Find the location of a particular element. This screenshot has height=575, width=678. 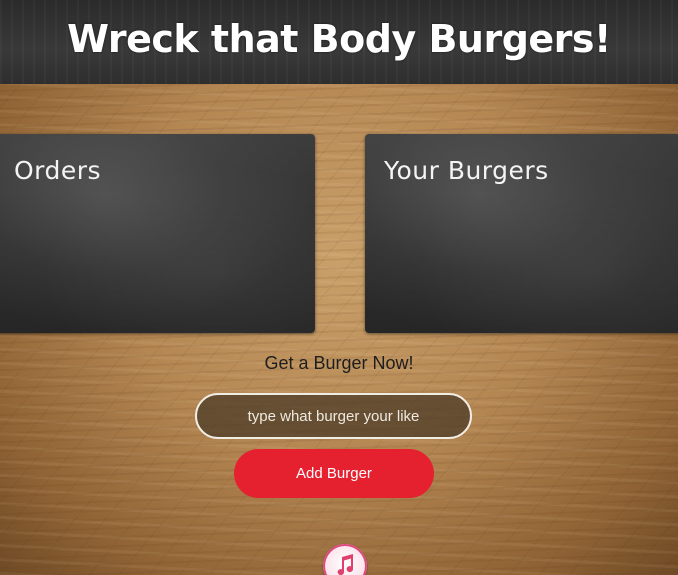

header-bar: Wreck that Body Burgers! is located at coordinates (339, 42).